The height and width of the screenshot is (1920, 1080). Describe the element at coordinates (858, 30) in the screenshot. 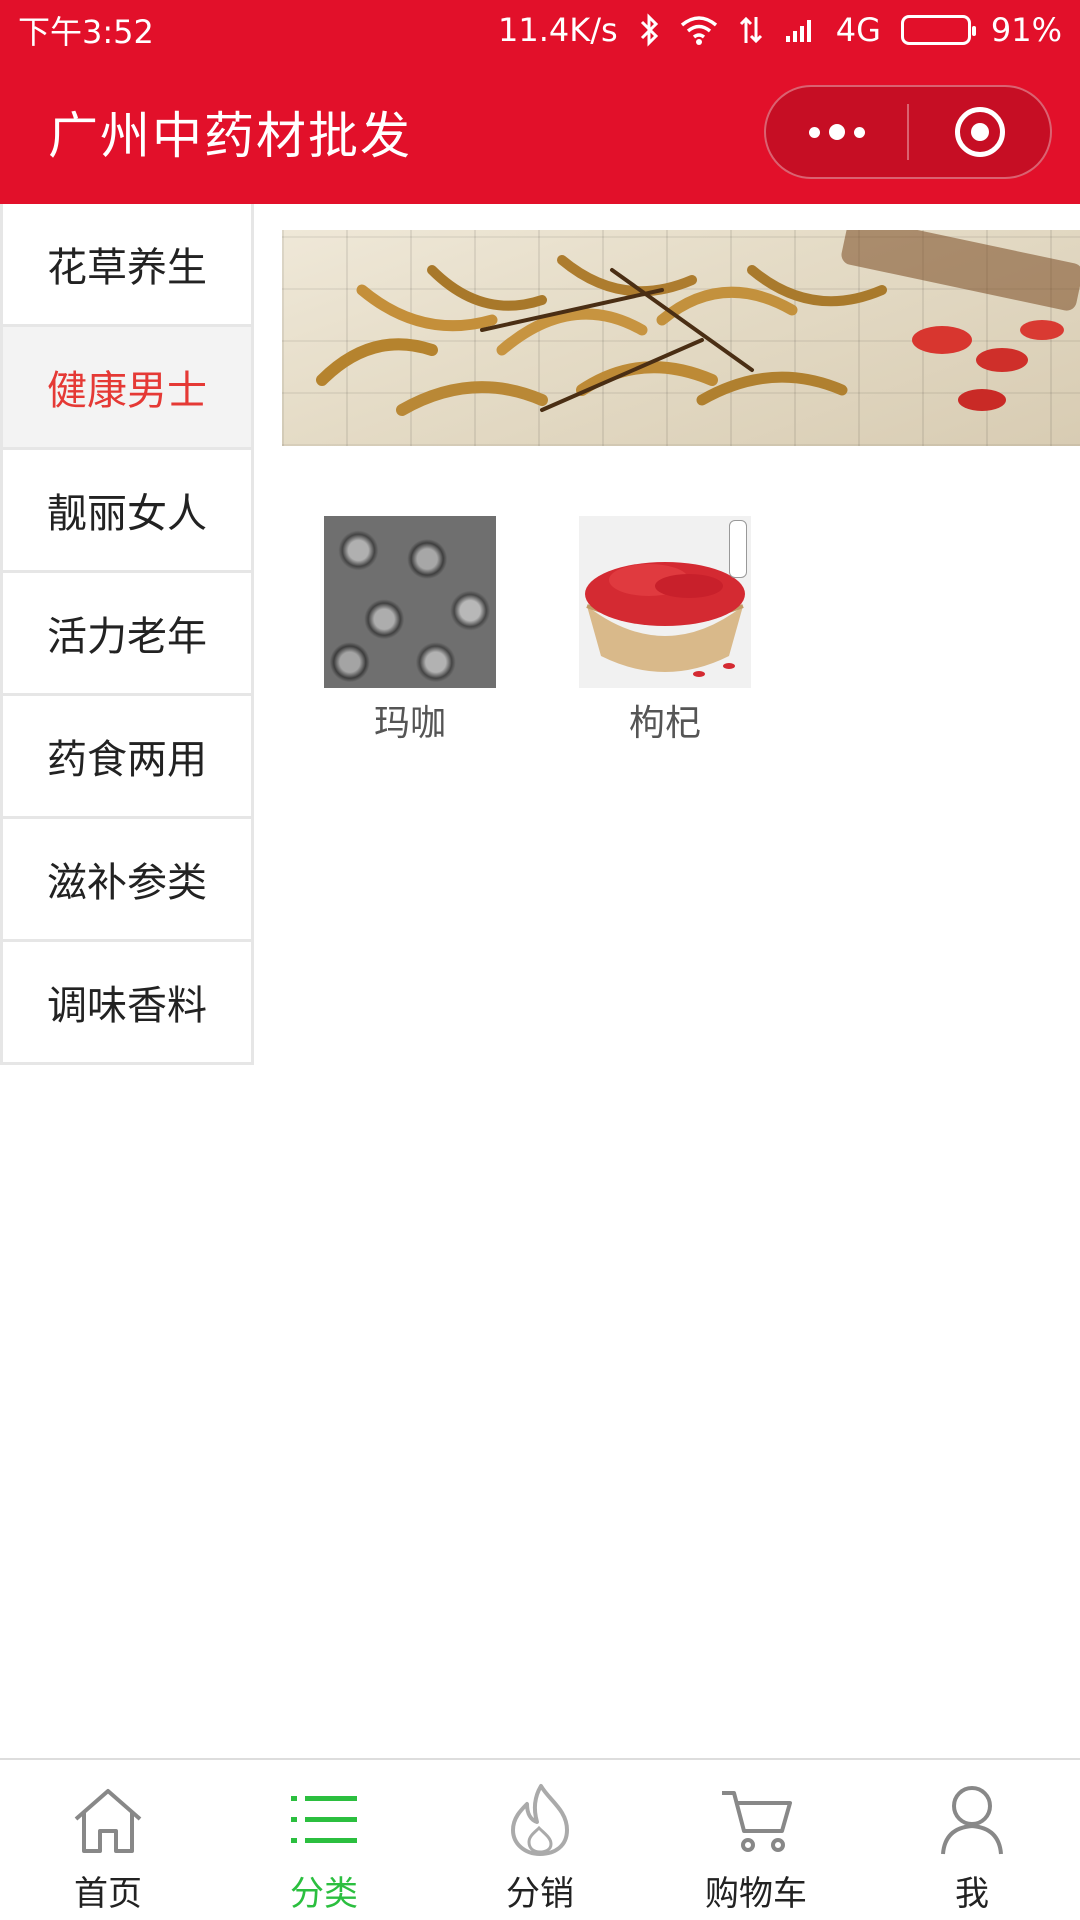

I see `network-type: 4G` at that location.